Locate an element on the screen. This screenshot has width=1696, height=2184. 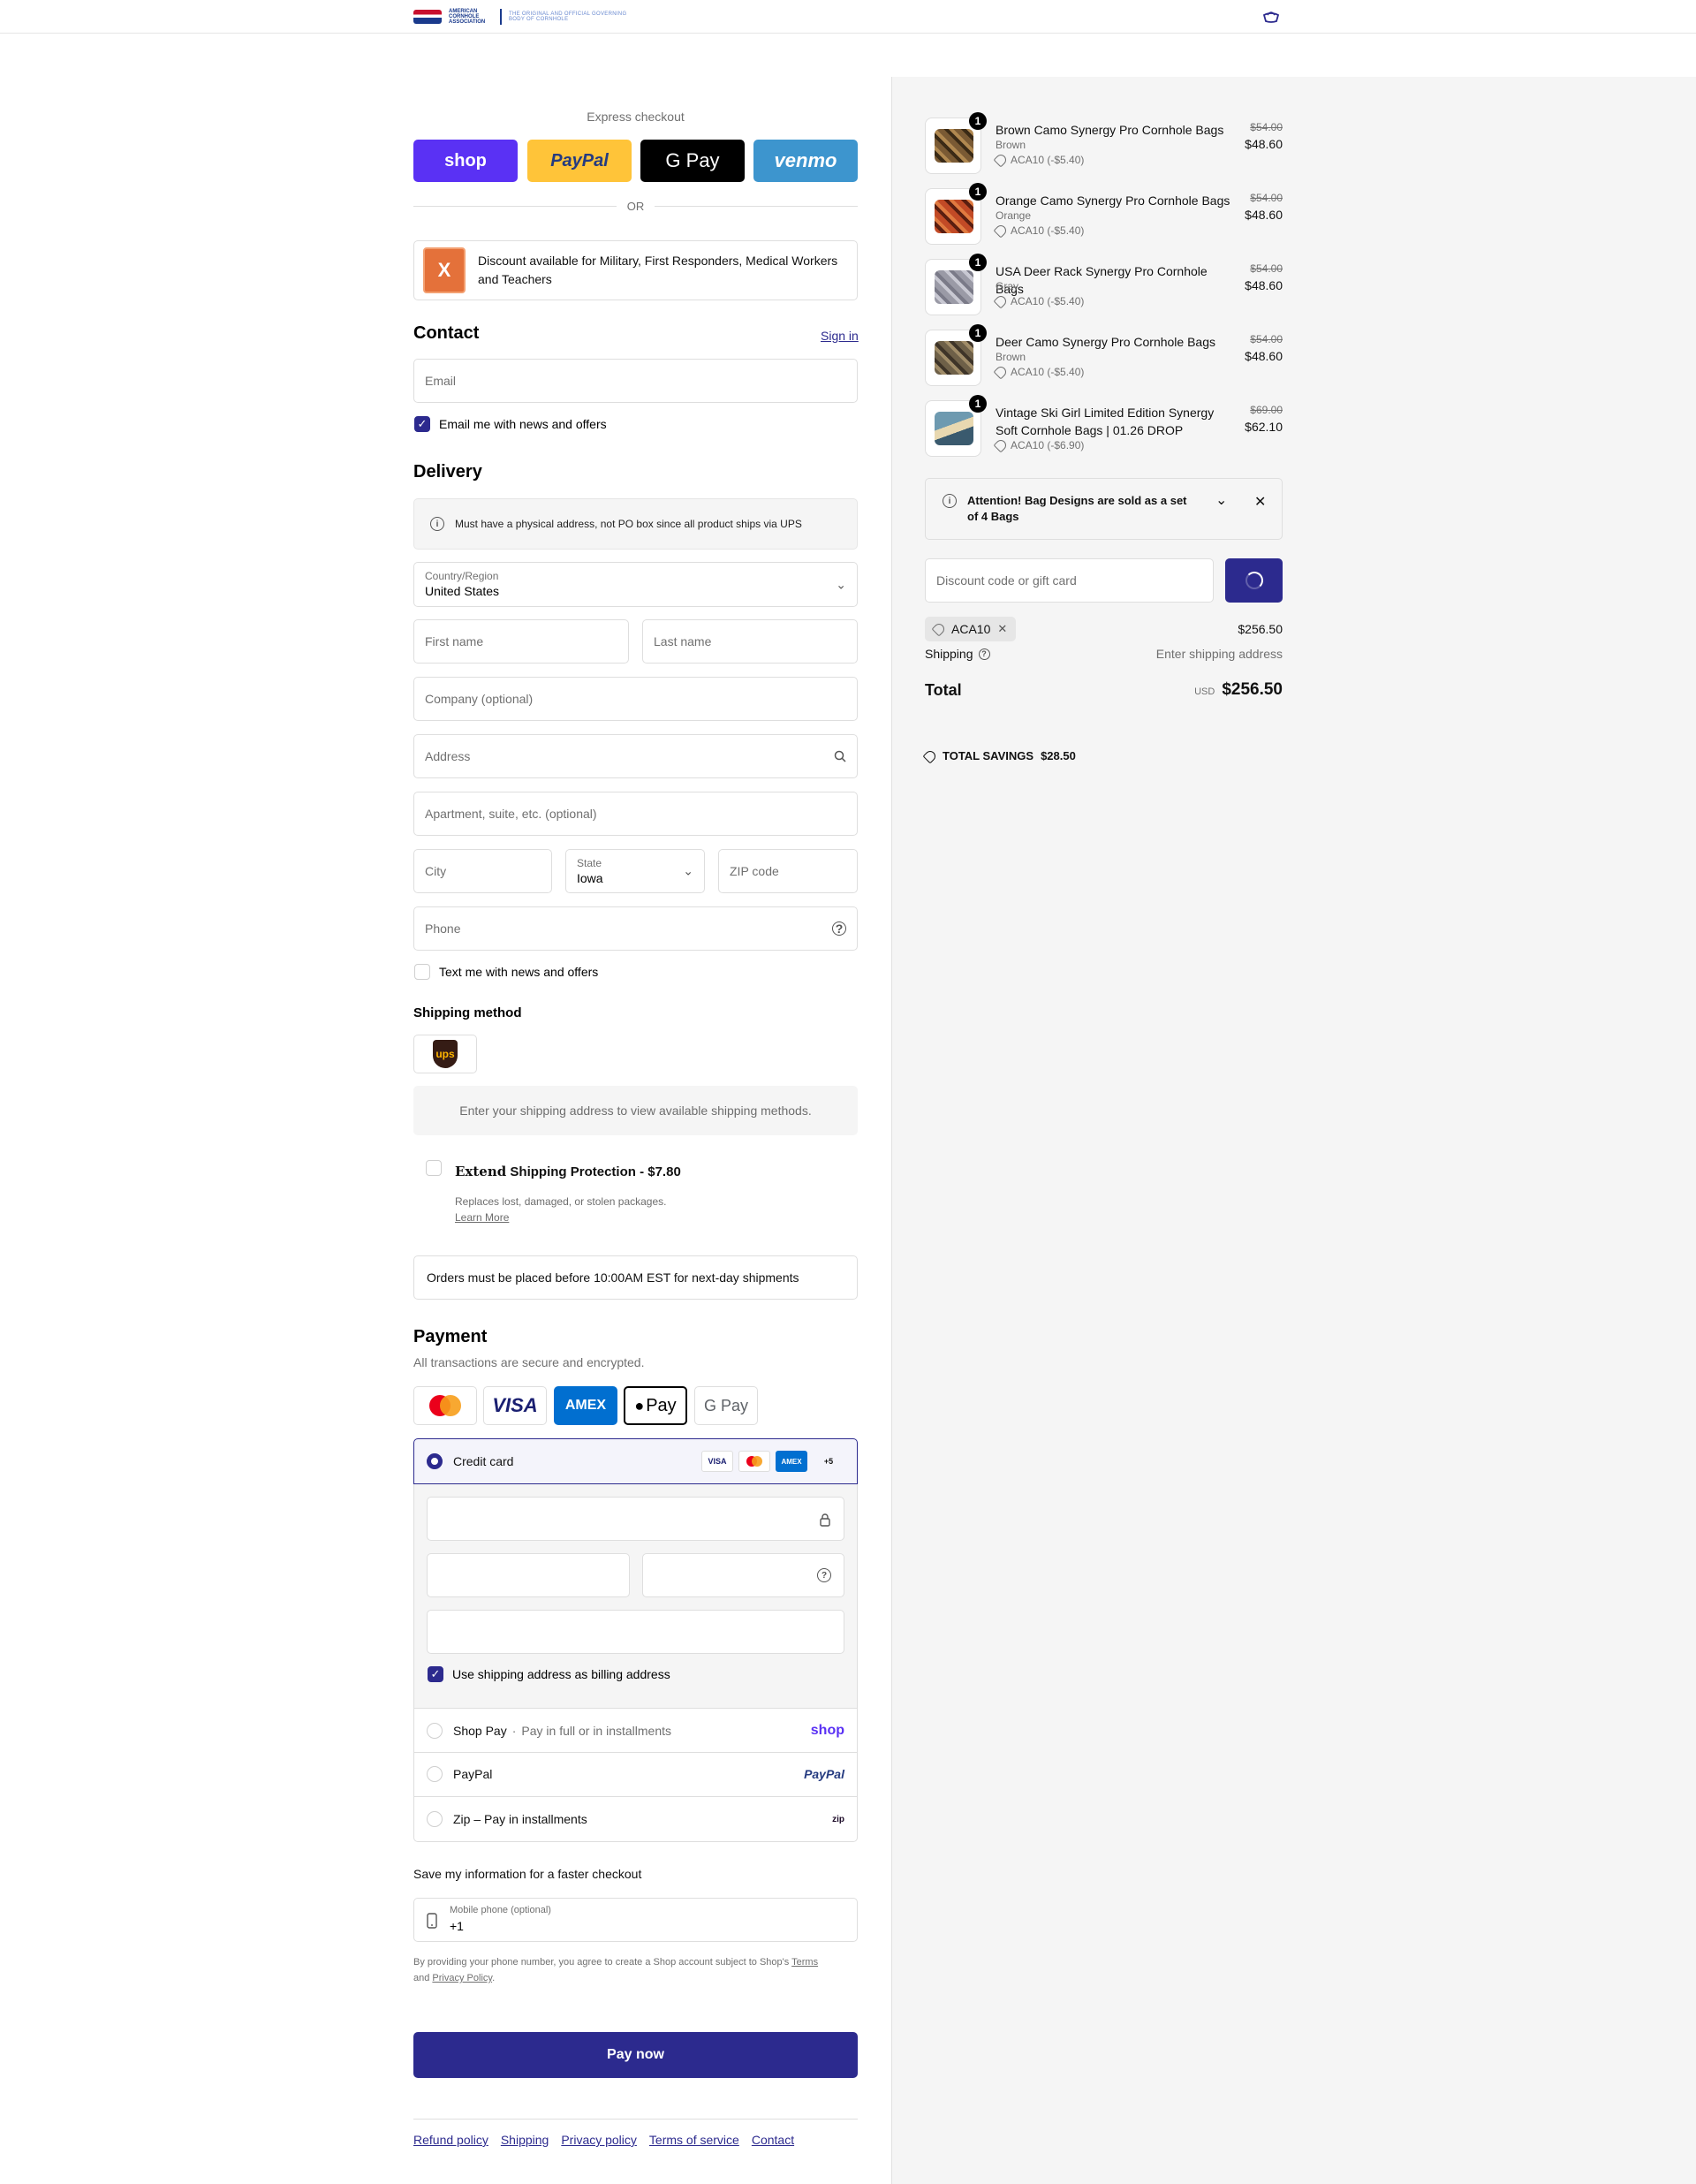
logo-divider is located at coordinates (501, 17).